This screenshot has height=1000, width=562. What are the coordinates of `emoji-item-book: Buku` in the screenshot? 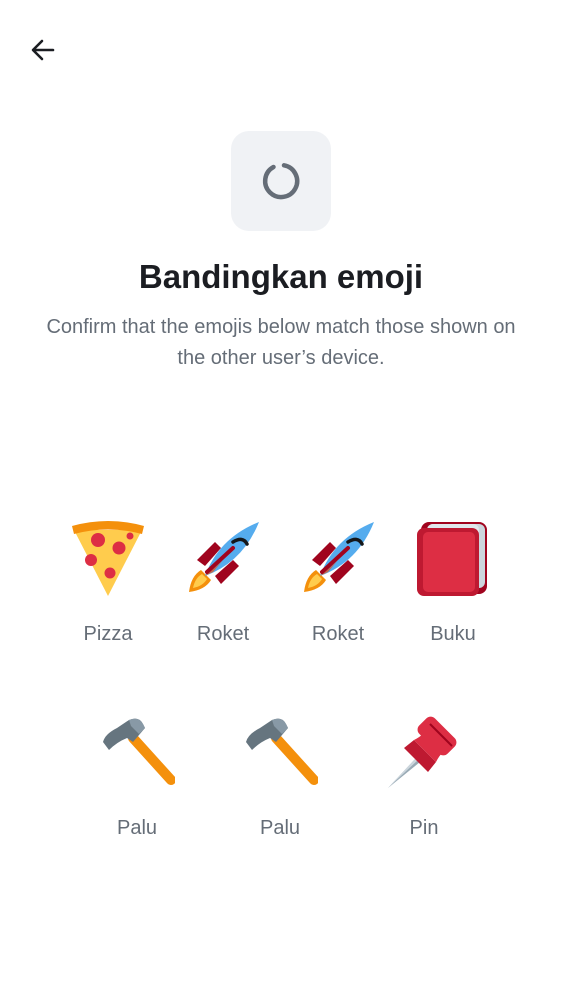 It's located at (453, 583).